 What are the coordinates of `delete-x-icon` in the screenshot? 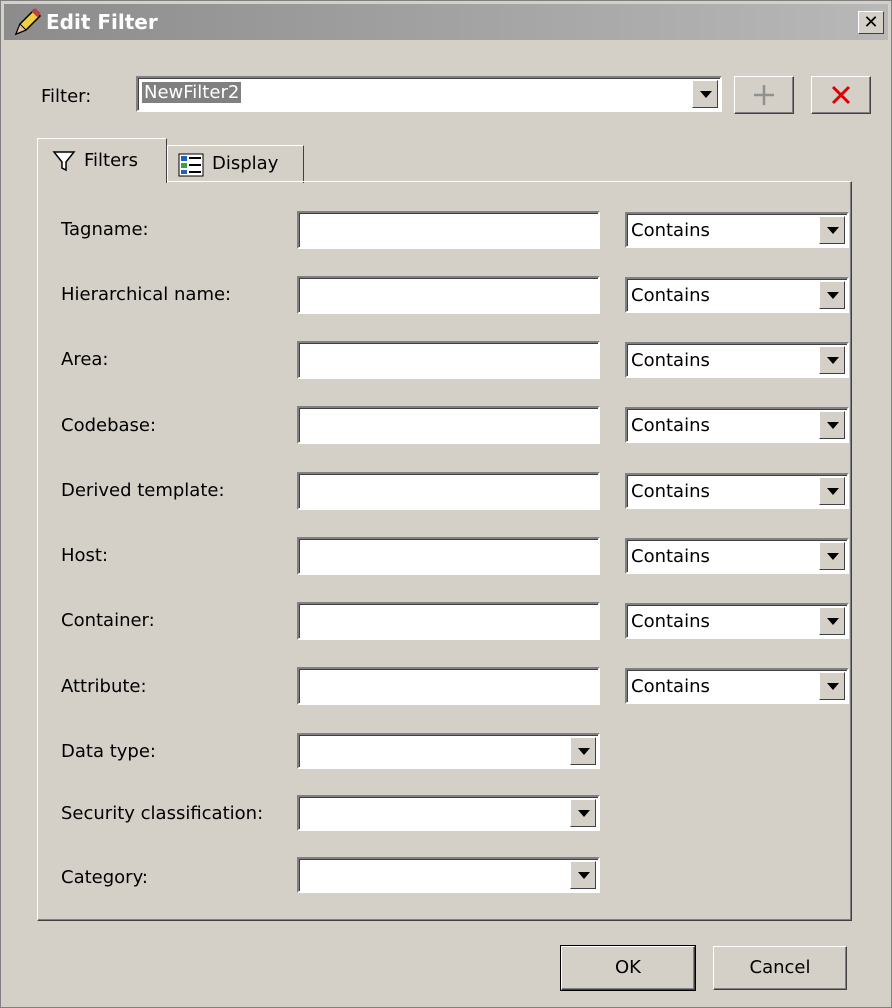 It's located at (841, 95).